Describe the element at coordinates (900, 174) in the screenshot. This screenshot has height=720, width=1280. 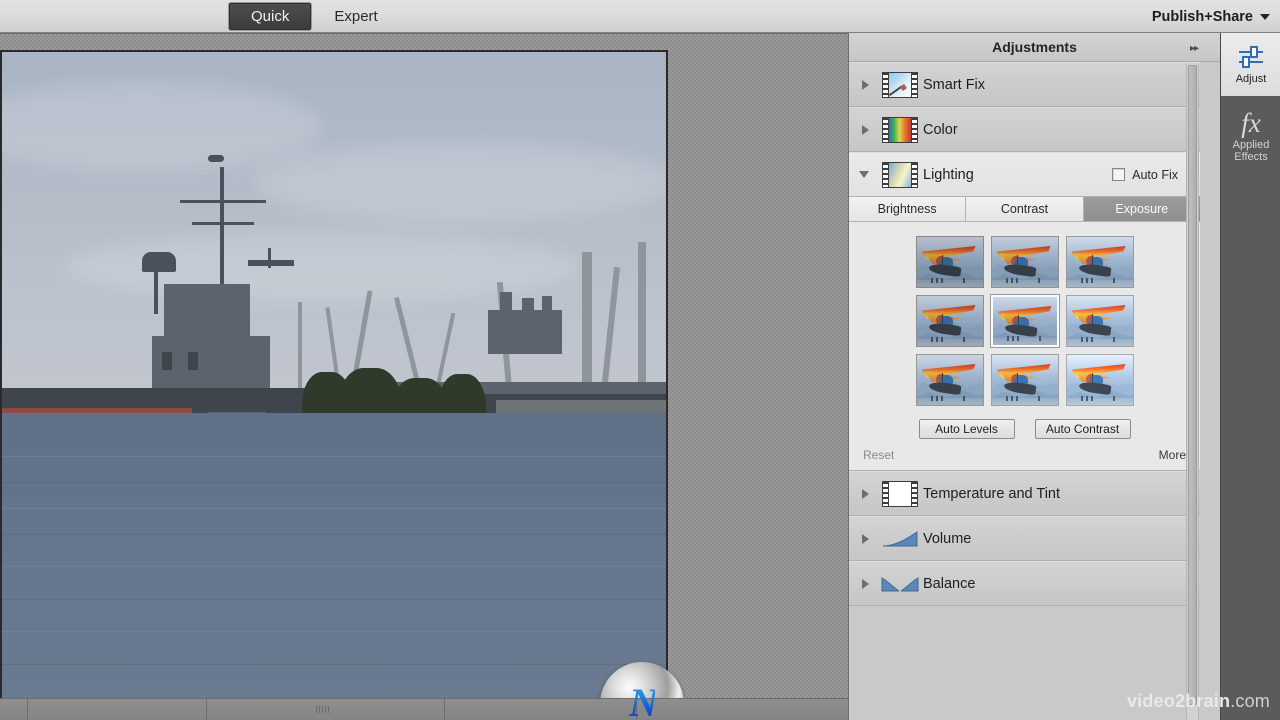
I see `lighting-icon` at that location.